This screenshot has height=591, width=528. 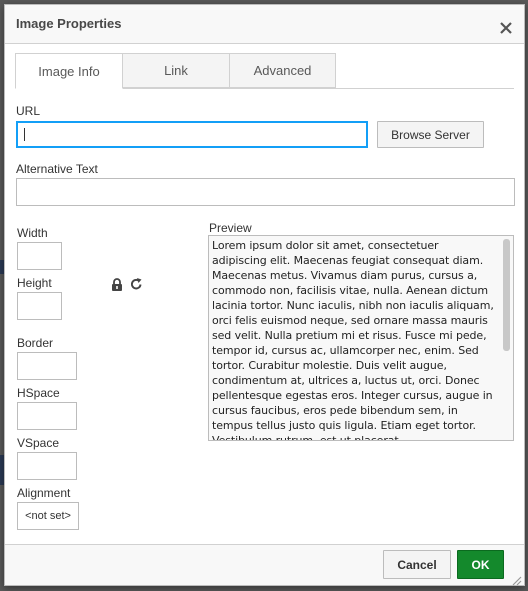 I want to click on preview-scrollbar, so click(x=506, y=338).